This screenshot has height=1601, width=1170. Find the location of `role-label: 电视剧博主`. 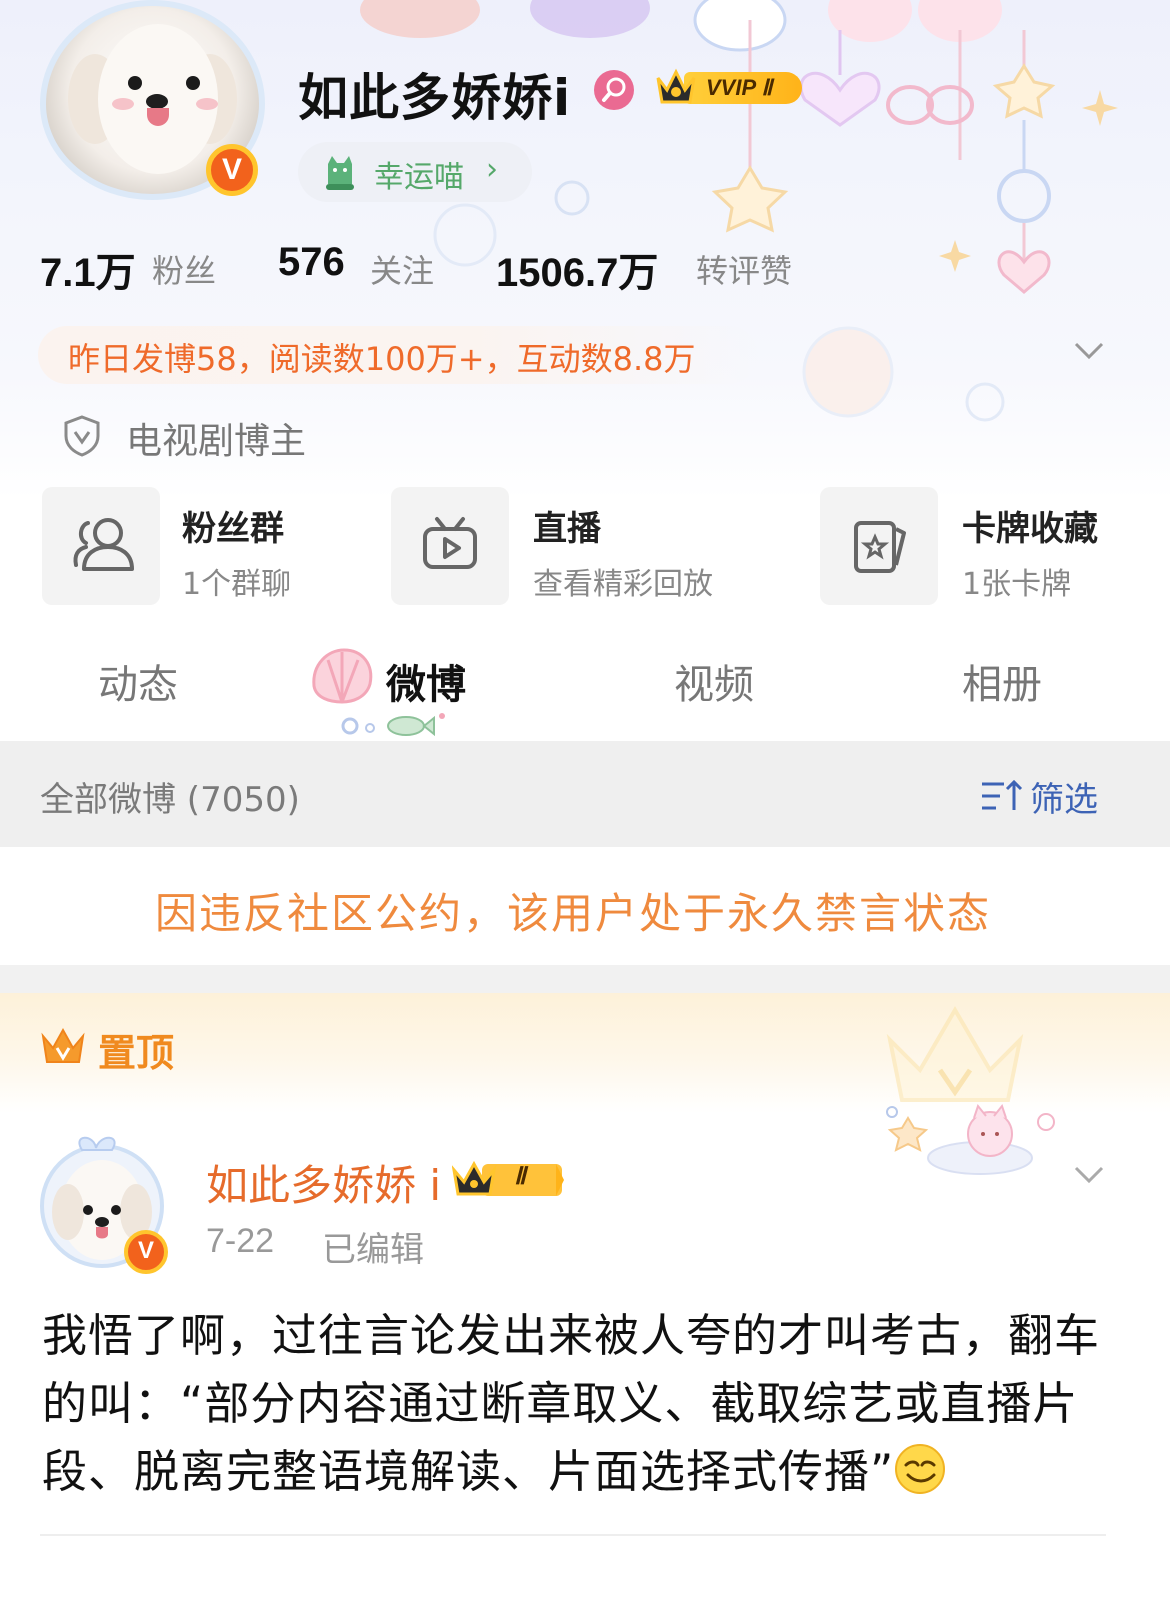

role-label: 电视剧博主 is located at coordinates (216, 441).